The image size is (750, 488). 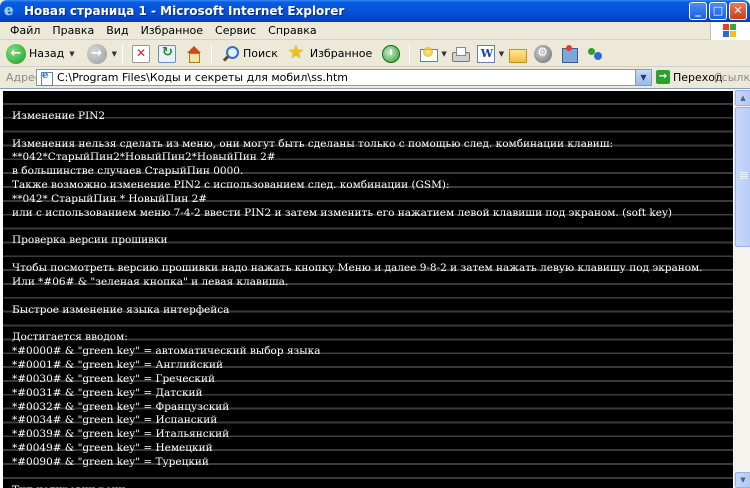 What do you see at coordinates (9, 10) in the screenshot?
I see `ie-logo-icon: e` at bounding box center [9, 10].